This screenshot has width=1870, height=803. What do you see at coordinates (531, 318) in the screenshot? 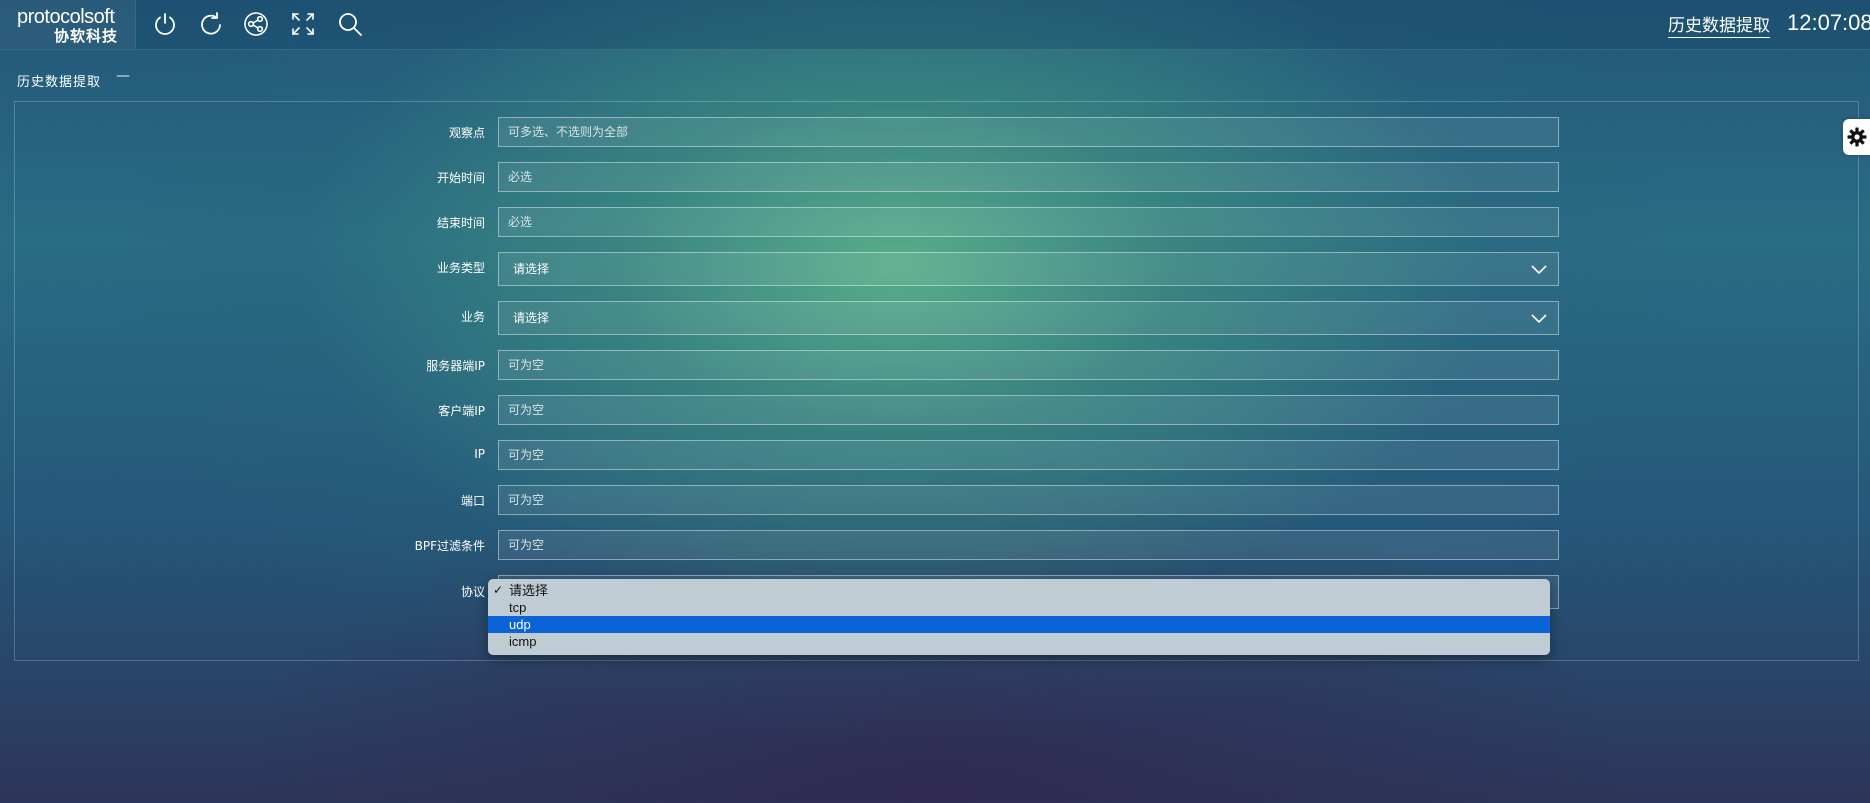
I see `business-value: 请选择` at bounding box center [531, 318].